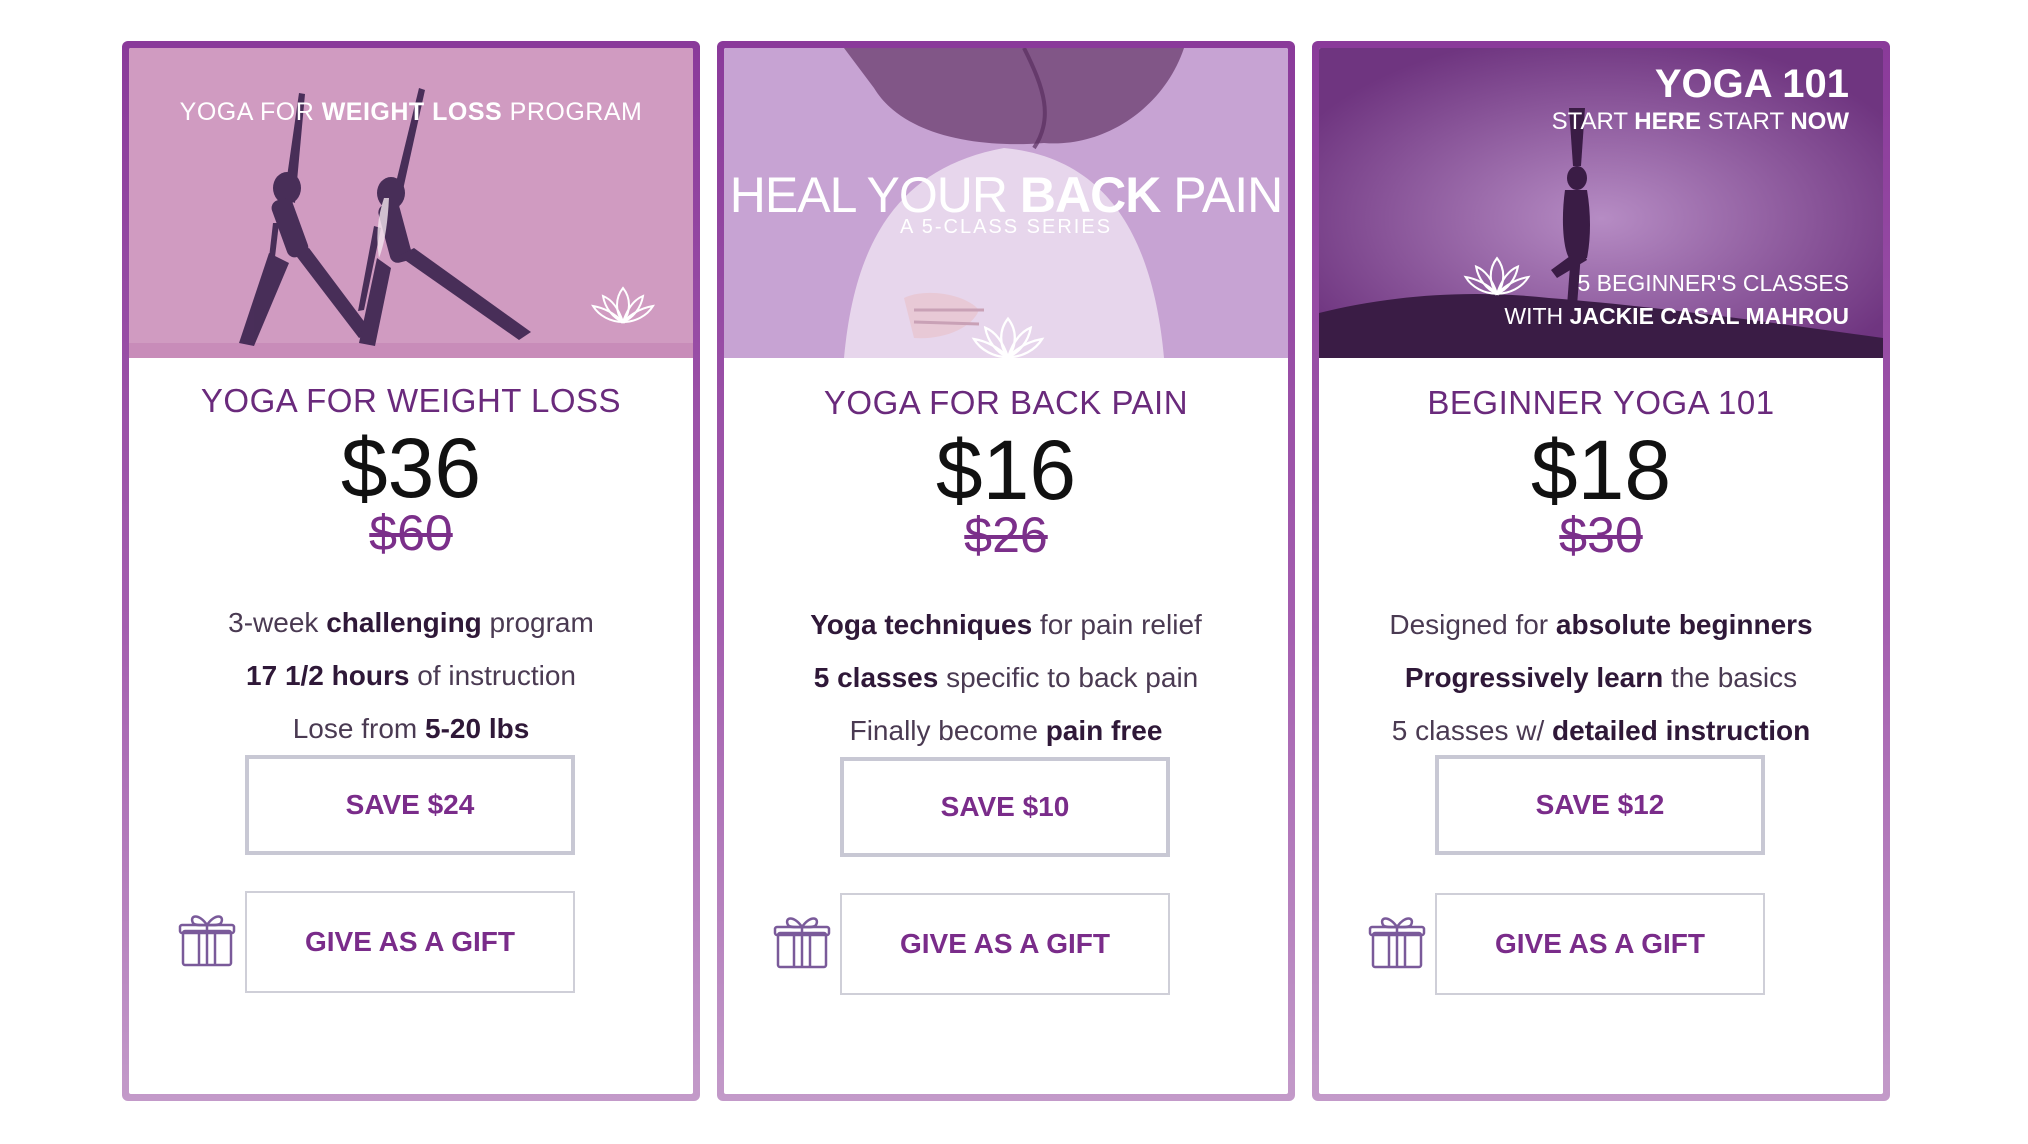  I want to click on hero-heading: YOGA FOR WEIGHT LOSS PROGRAM, so click(411, 112).